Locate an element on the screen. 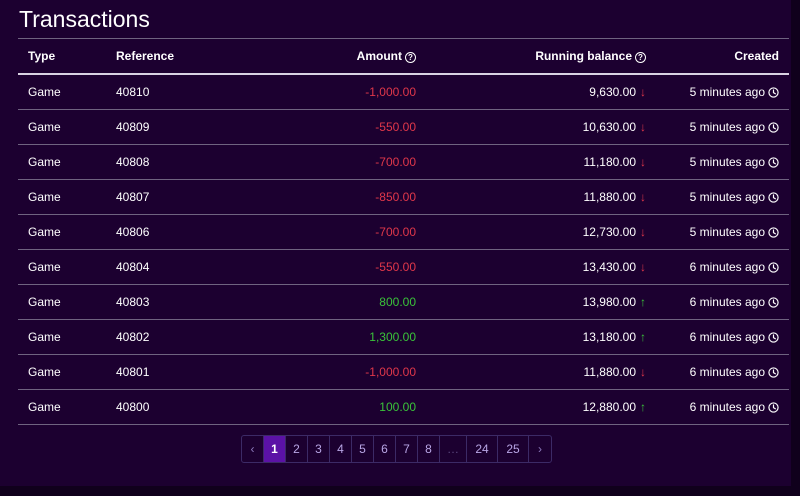 This screenshot has width=800, height=496. cell-reference: 40803 is located at coordinates (176, 302).